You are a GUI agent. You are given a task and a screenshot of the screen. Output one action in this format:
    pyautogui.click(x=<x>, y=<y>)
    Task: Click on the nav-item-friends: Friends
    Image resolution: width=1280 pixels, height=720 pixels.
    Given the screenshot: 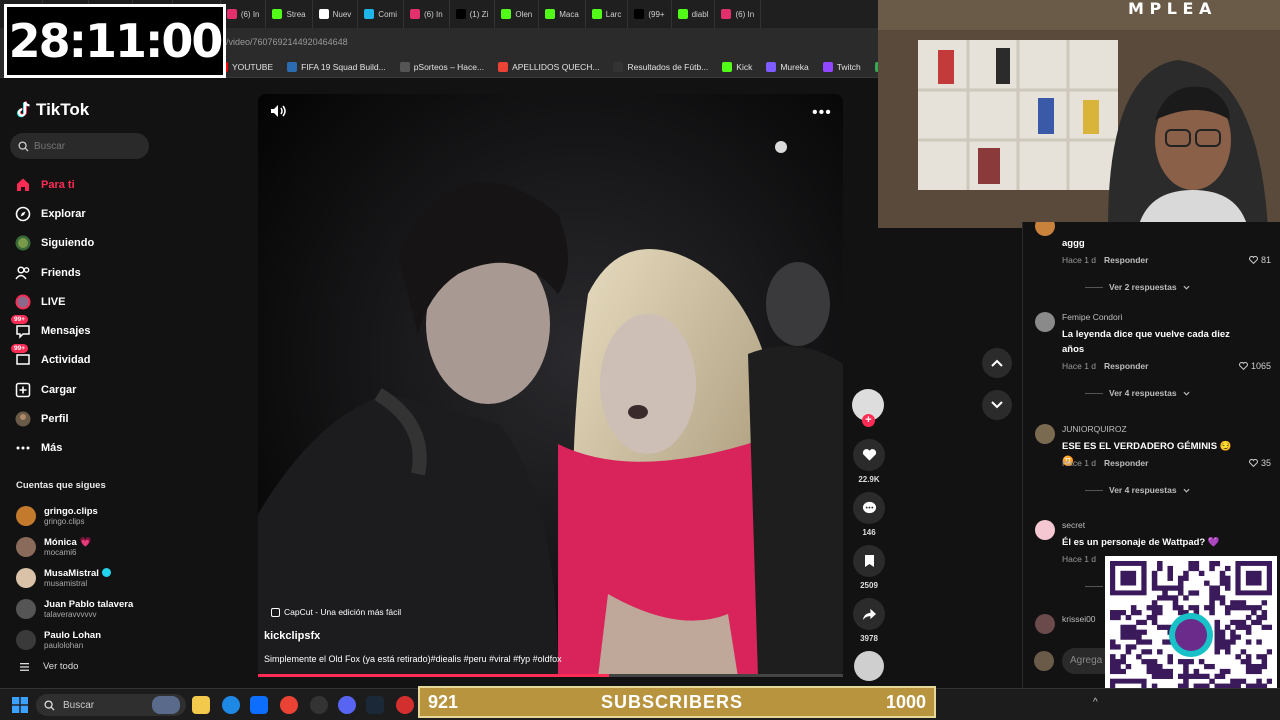 What is the action you would take?
    pyautogui.click(x=84, y=272)
    